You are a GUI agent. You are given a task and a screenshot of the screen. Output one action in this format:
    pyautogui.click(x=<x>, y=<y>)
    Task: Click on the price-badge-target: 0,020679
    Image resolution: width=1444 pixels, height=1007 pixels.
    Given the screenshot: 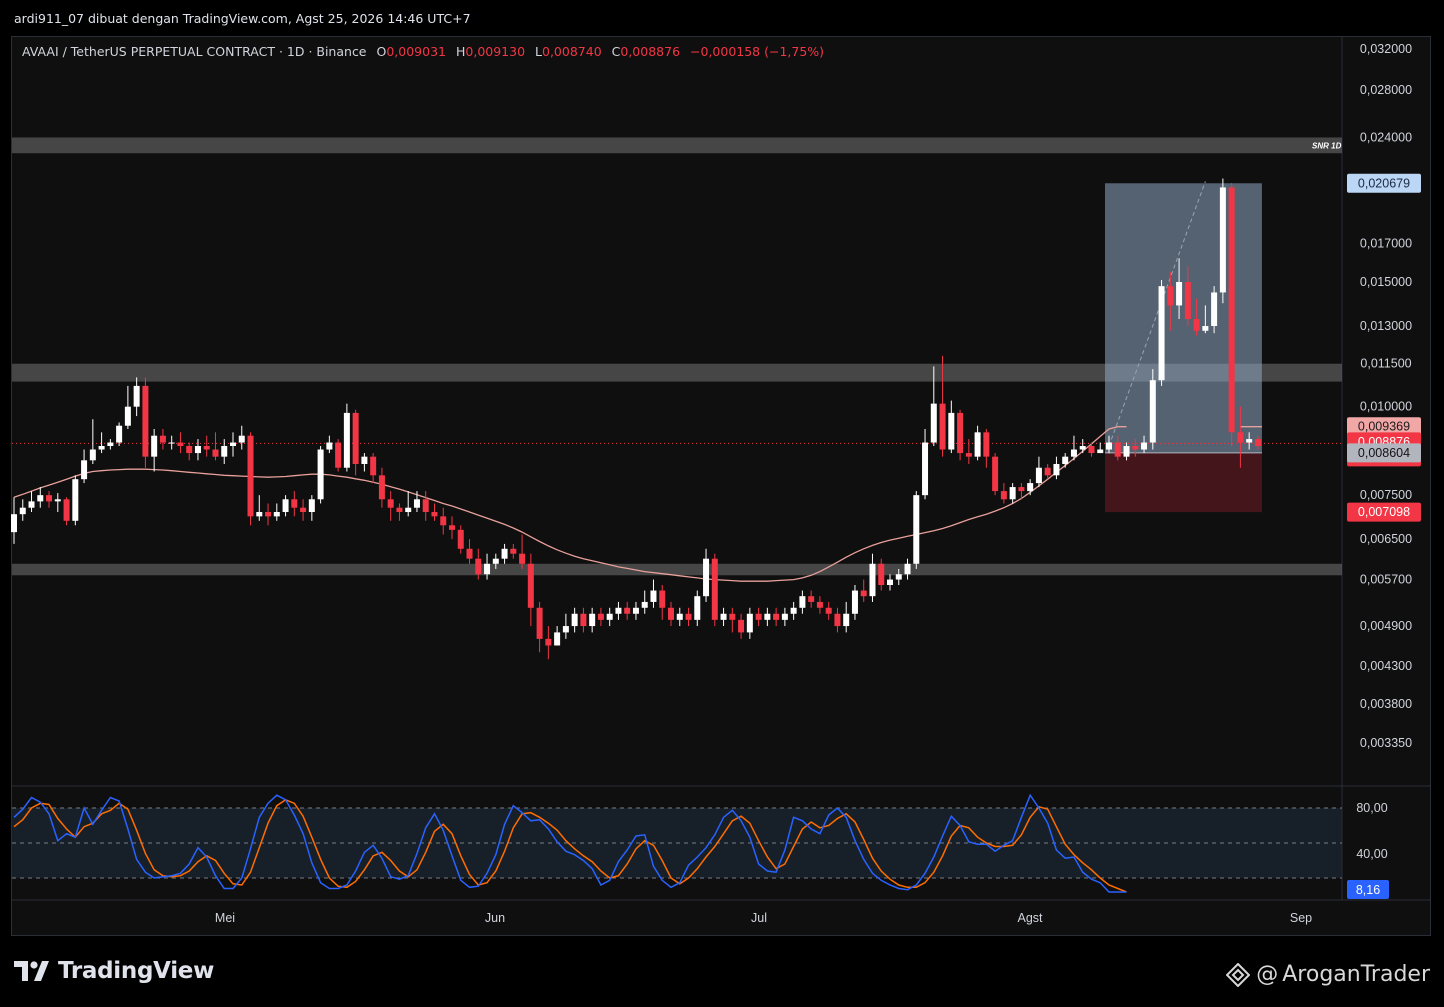 What is the action you would take?
    pyautogui.click(x=1384, y=183)
    